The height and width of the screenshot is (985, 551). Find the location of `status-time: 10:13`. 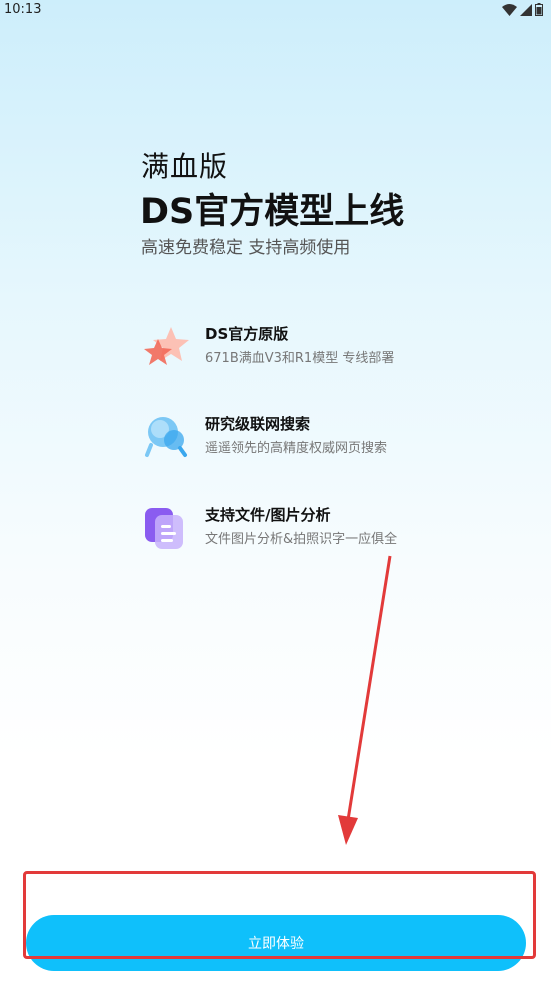

status-time: 10:13 is located at coordinates (23, 9).